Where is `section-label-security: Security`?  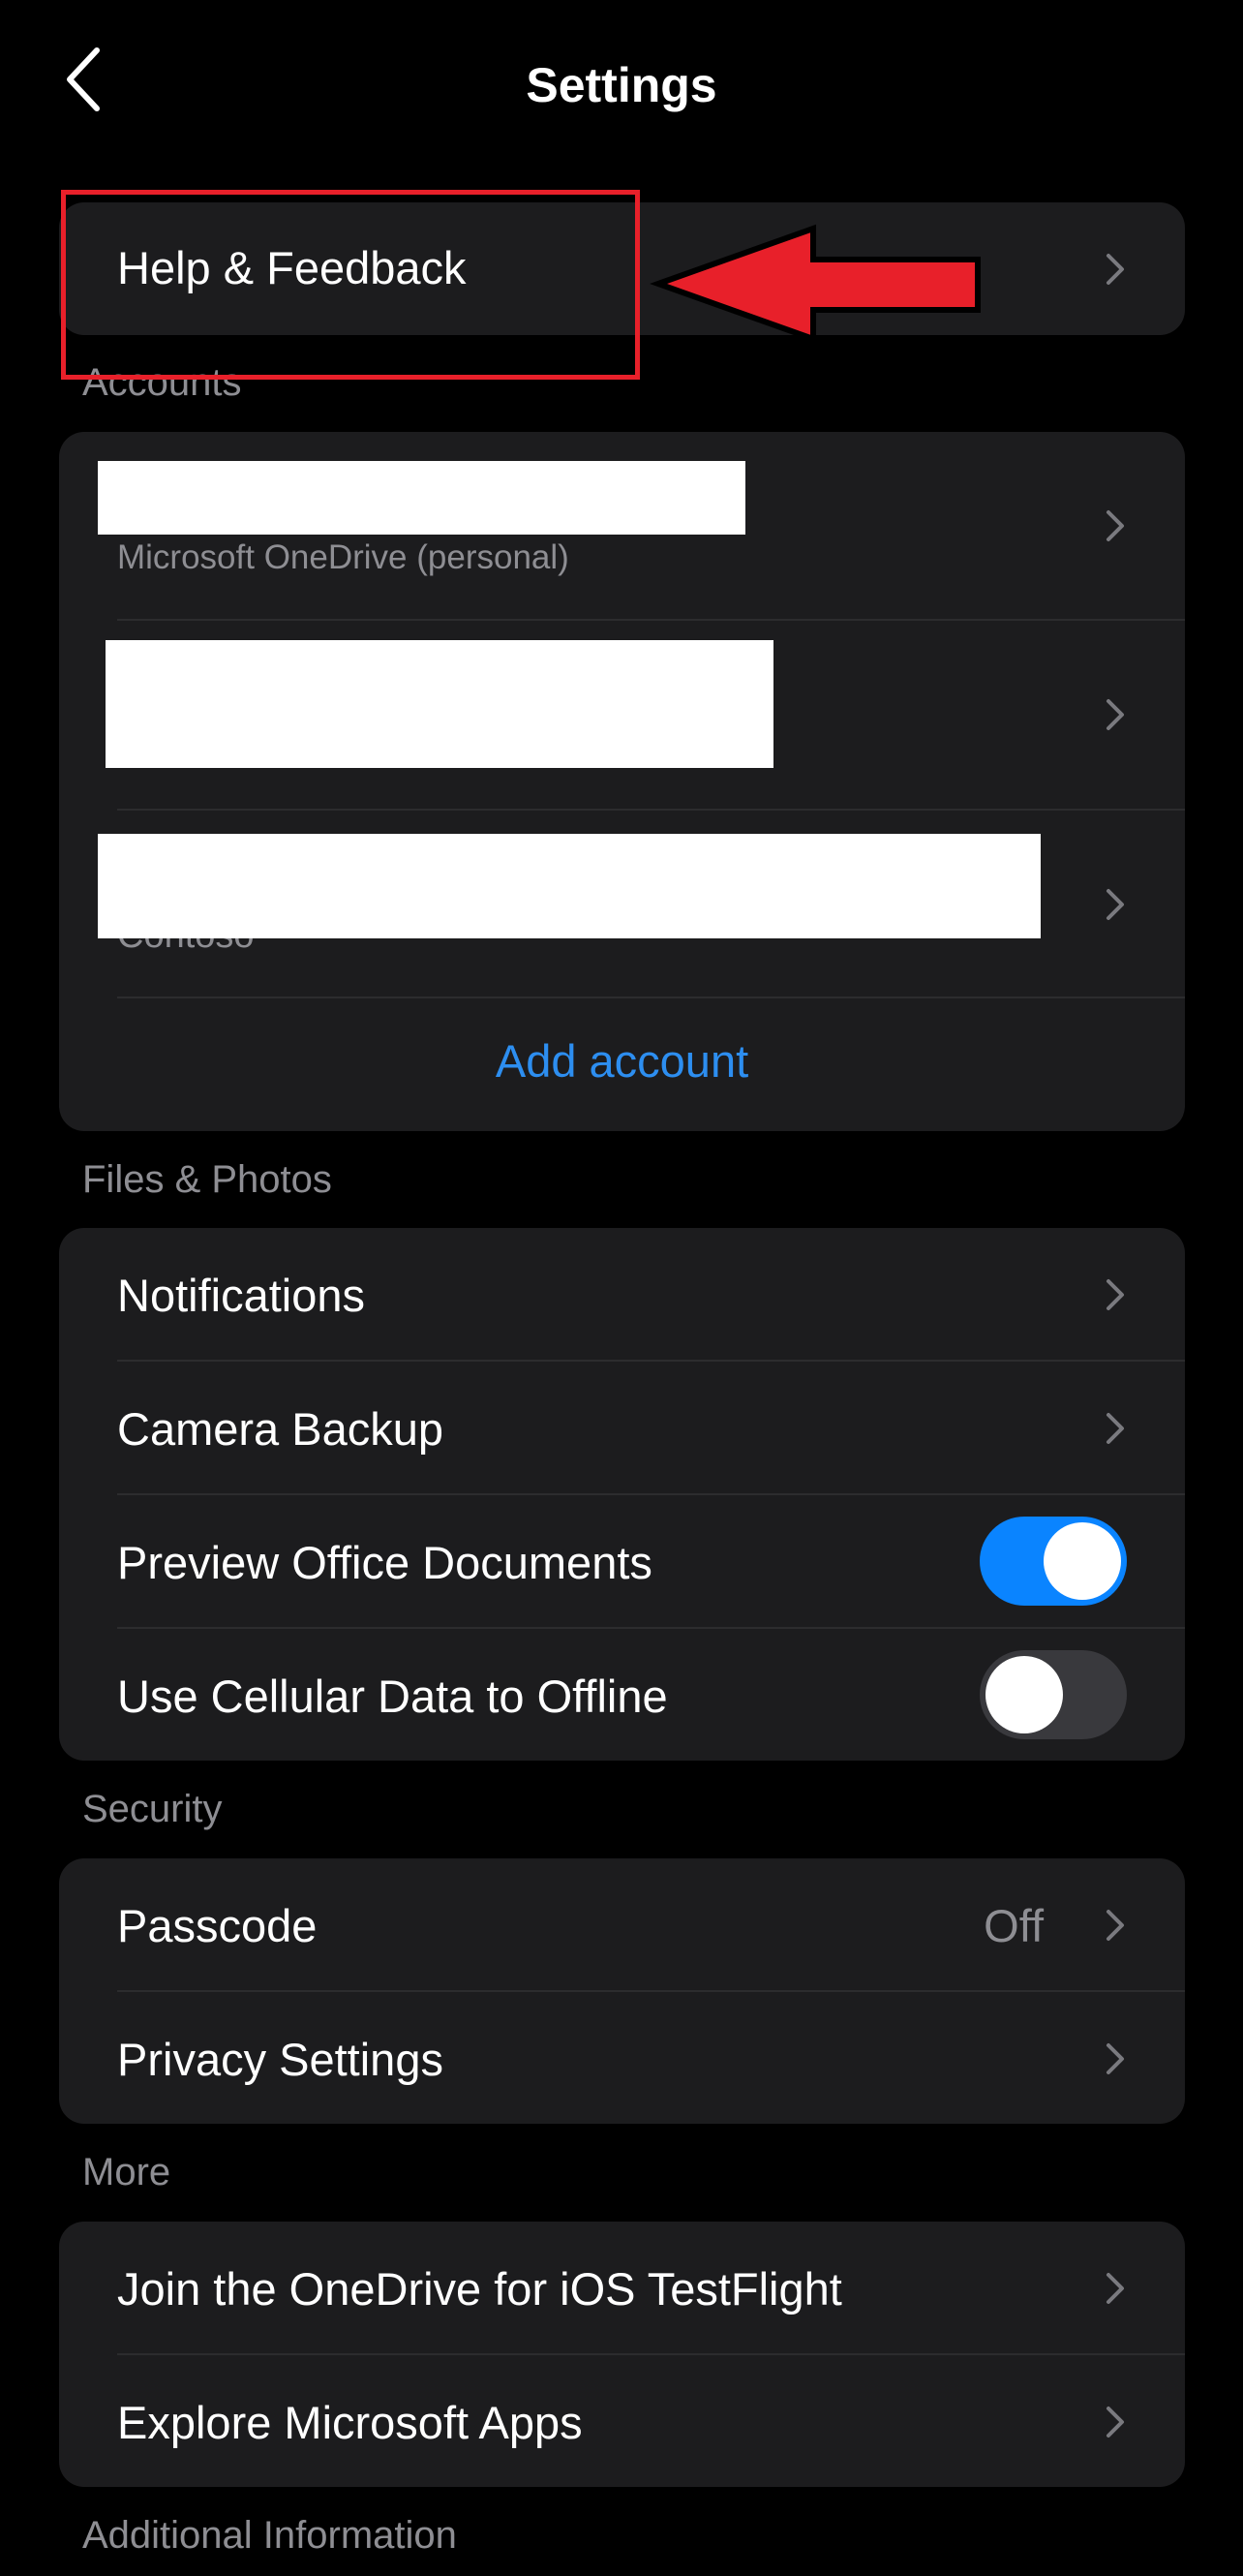 section-label-security: Security is located at coordinates (152, 1809).